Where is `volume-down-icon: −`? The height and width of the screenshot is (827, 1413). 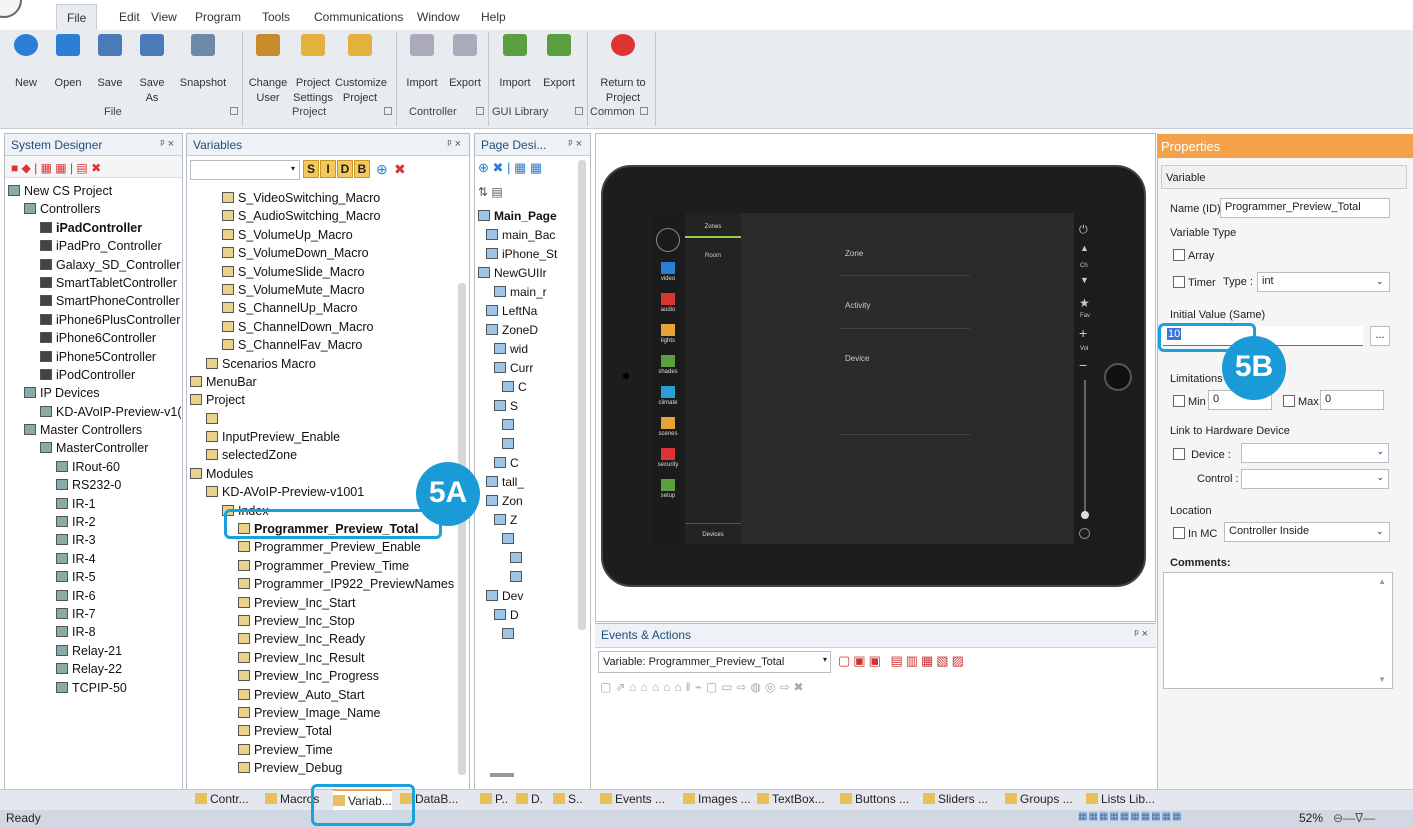
volume-down-icon: − is located at coordinates (1083, 365).